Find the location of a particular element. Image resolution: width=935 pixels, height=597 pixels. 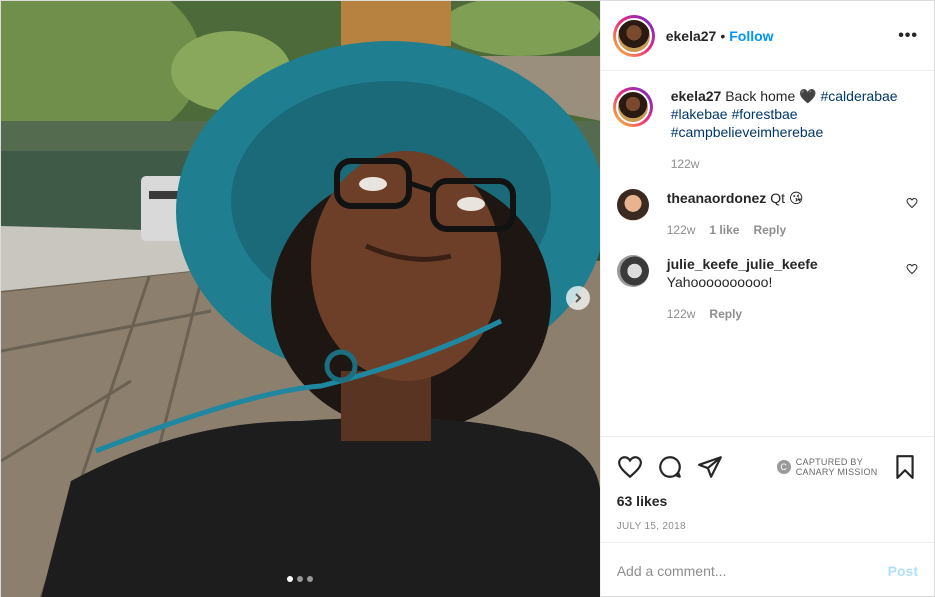

chevron-right-icon is located at coordinates (578, 298).